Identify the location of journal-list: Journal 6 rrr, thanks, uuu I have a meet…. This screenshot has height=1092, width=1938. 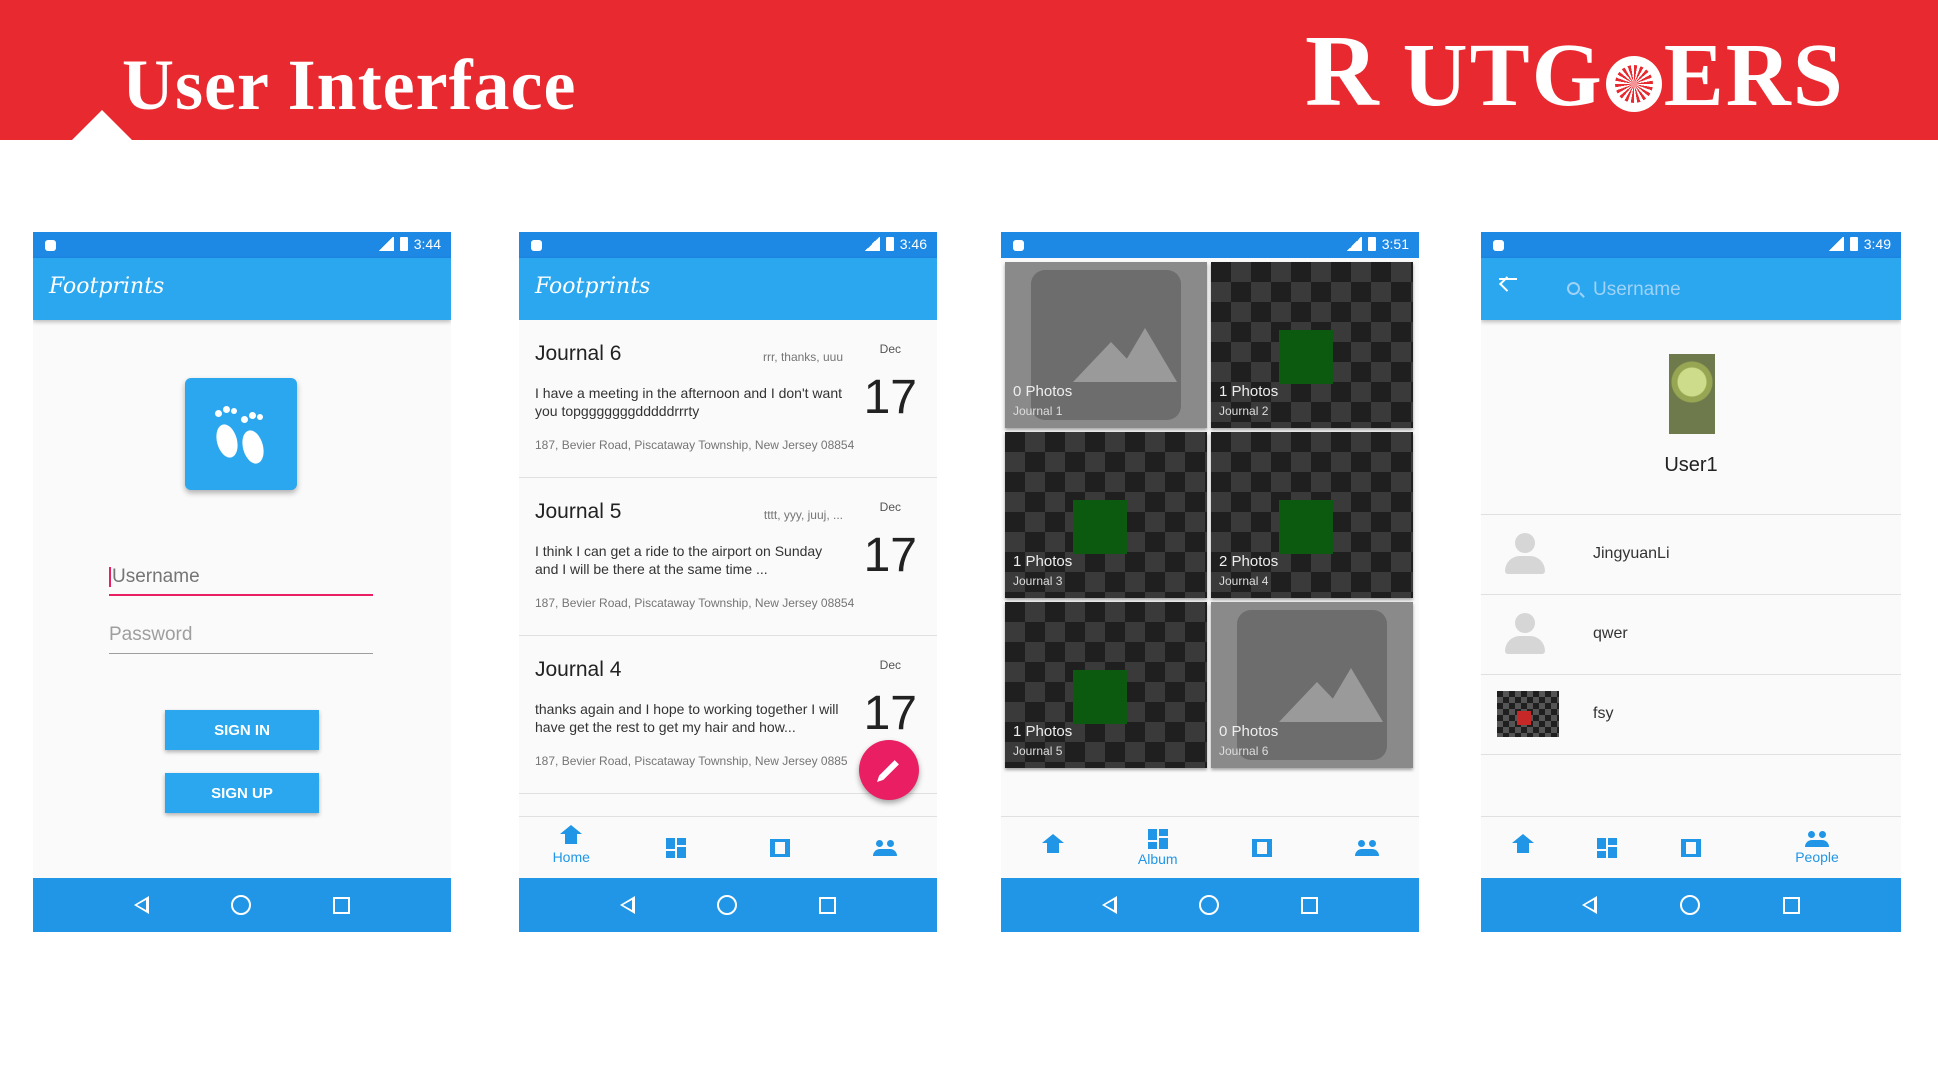
(728, 568).